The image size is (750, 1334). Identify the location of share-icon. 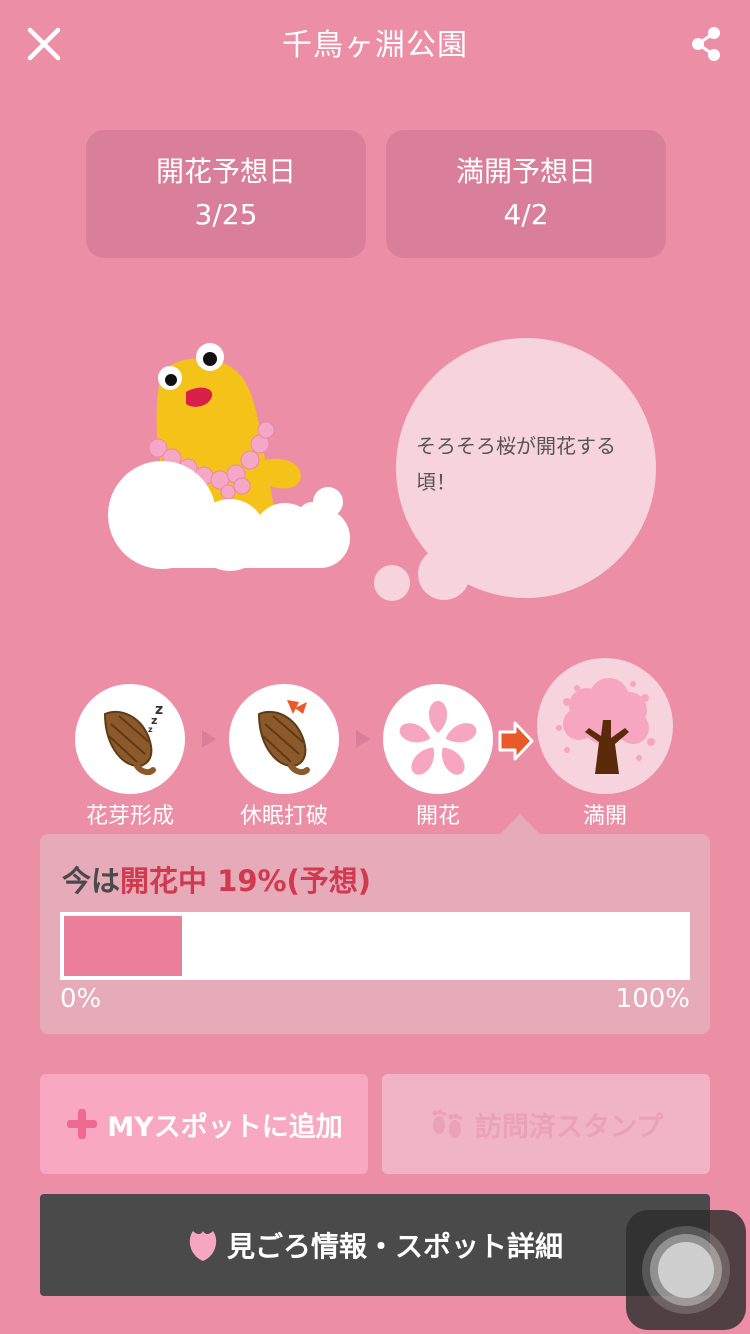
(706, 44).